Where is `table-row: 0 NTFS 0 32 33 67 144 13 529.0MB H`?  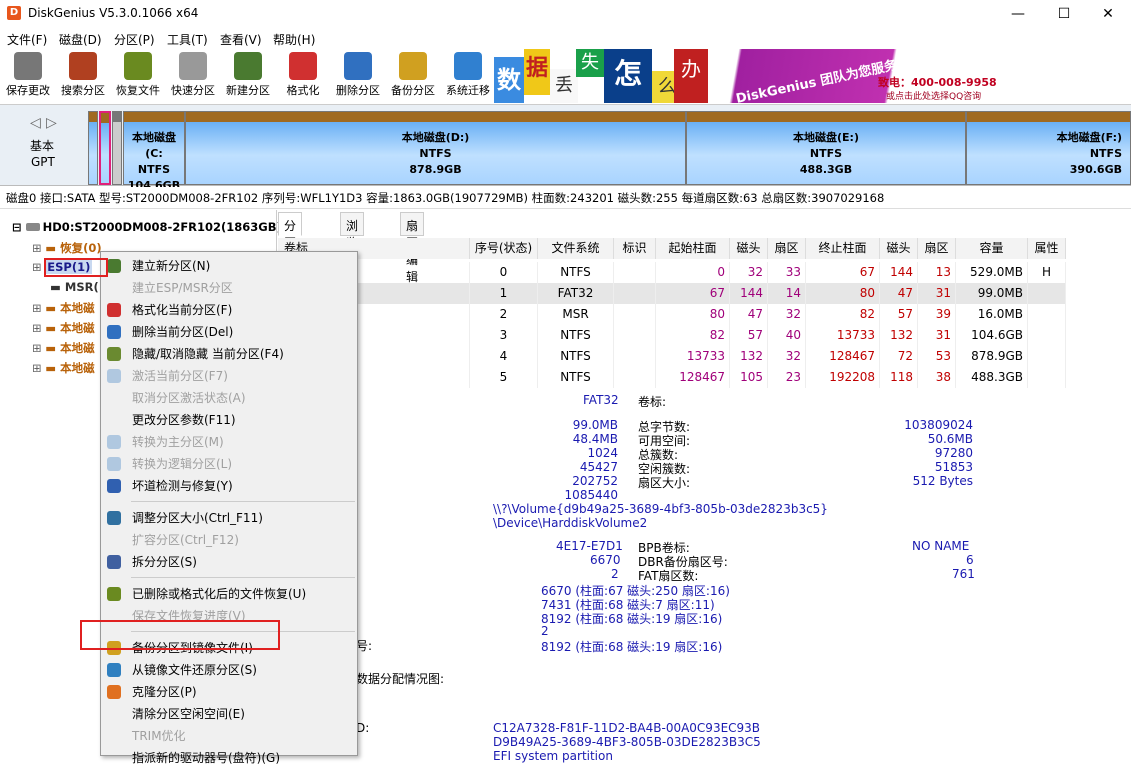
table-row: 0 NTFS 0 32 33 67 144 13 529.0MB H is located at coordinates (672, 272).